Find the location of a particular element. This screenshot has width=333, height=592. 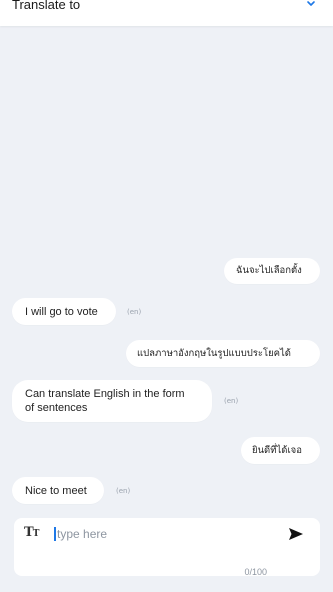

source-bubble: ฉันจะไปเลือกตั้ง is located at coordinates (272, 271).